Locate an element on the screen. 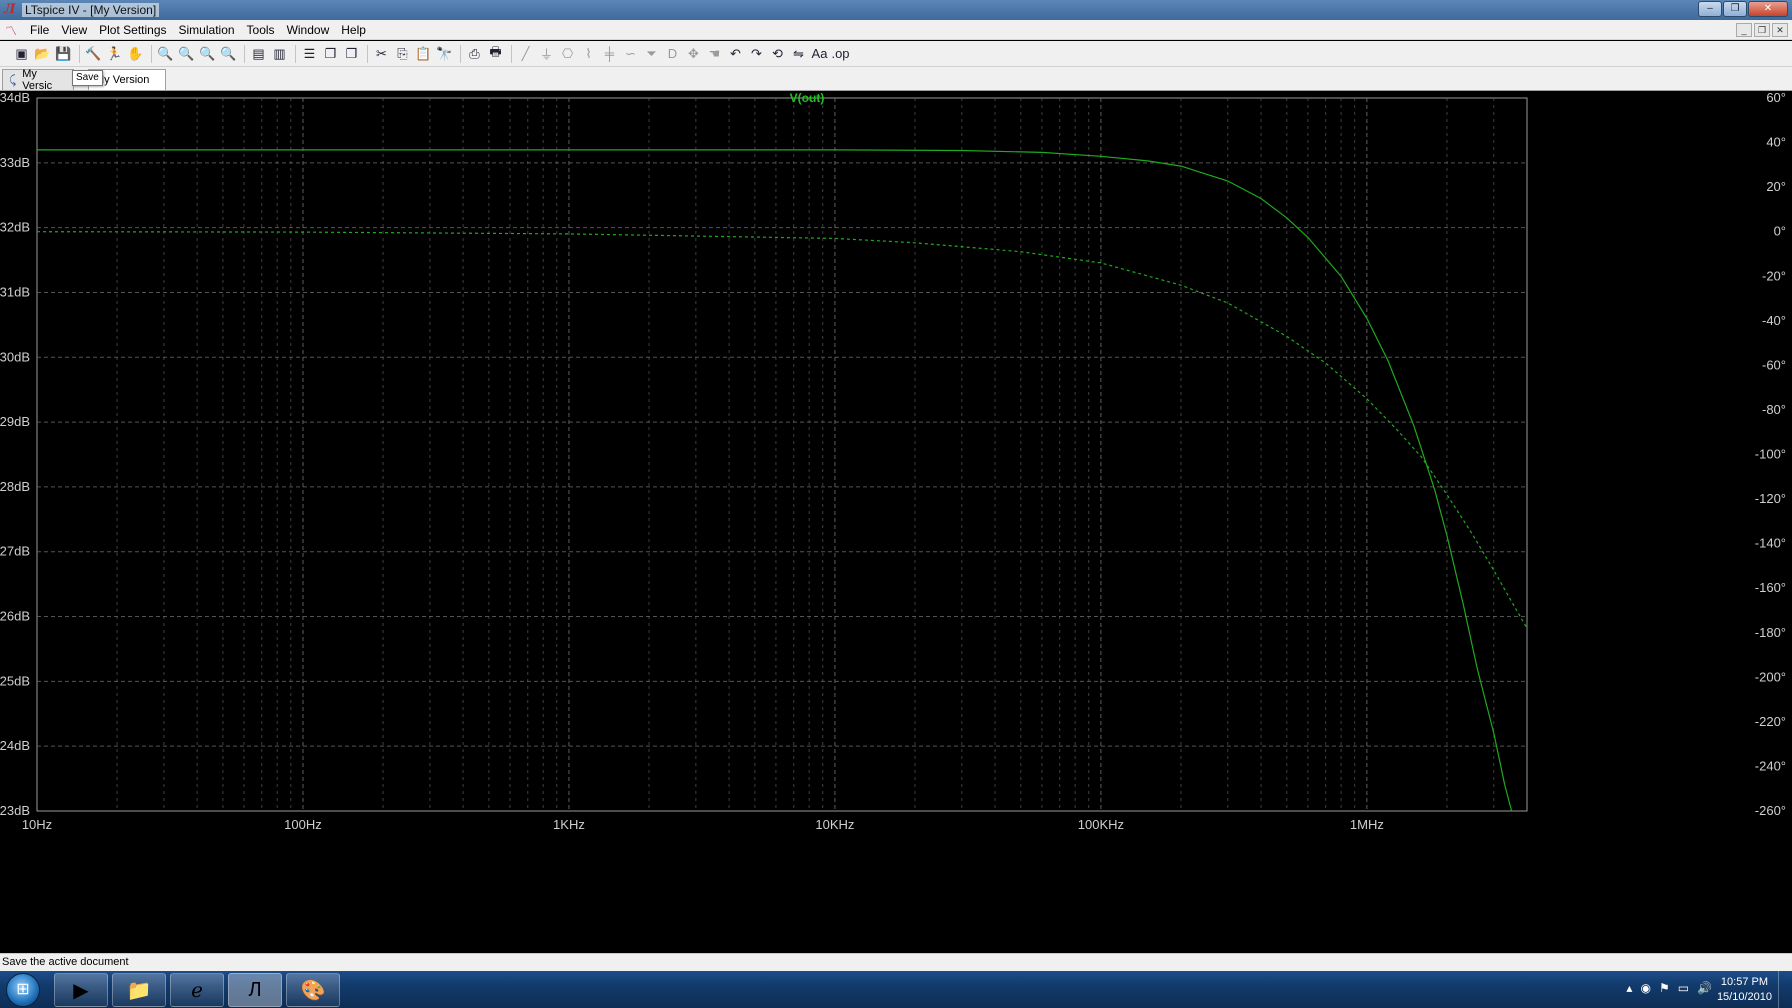 The height and width of the screenshot is (1008, 1792). mirror-button: ⇋ is located at coordinates (798, 54).